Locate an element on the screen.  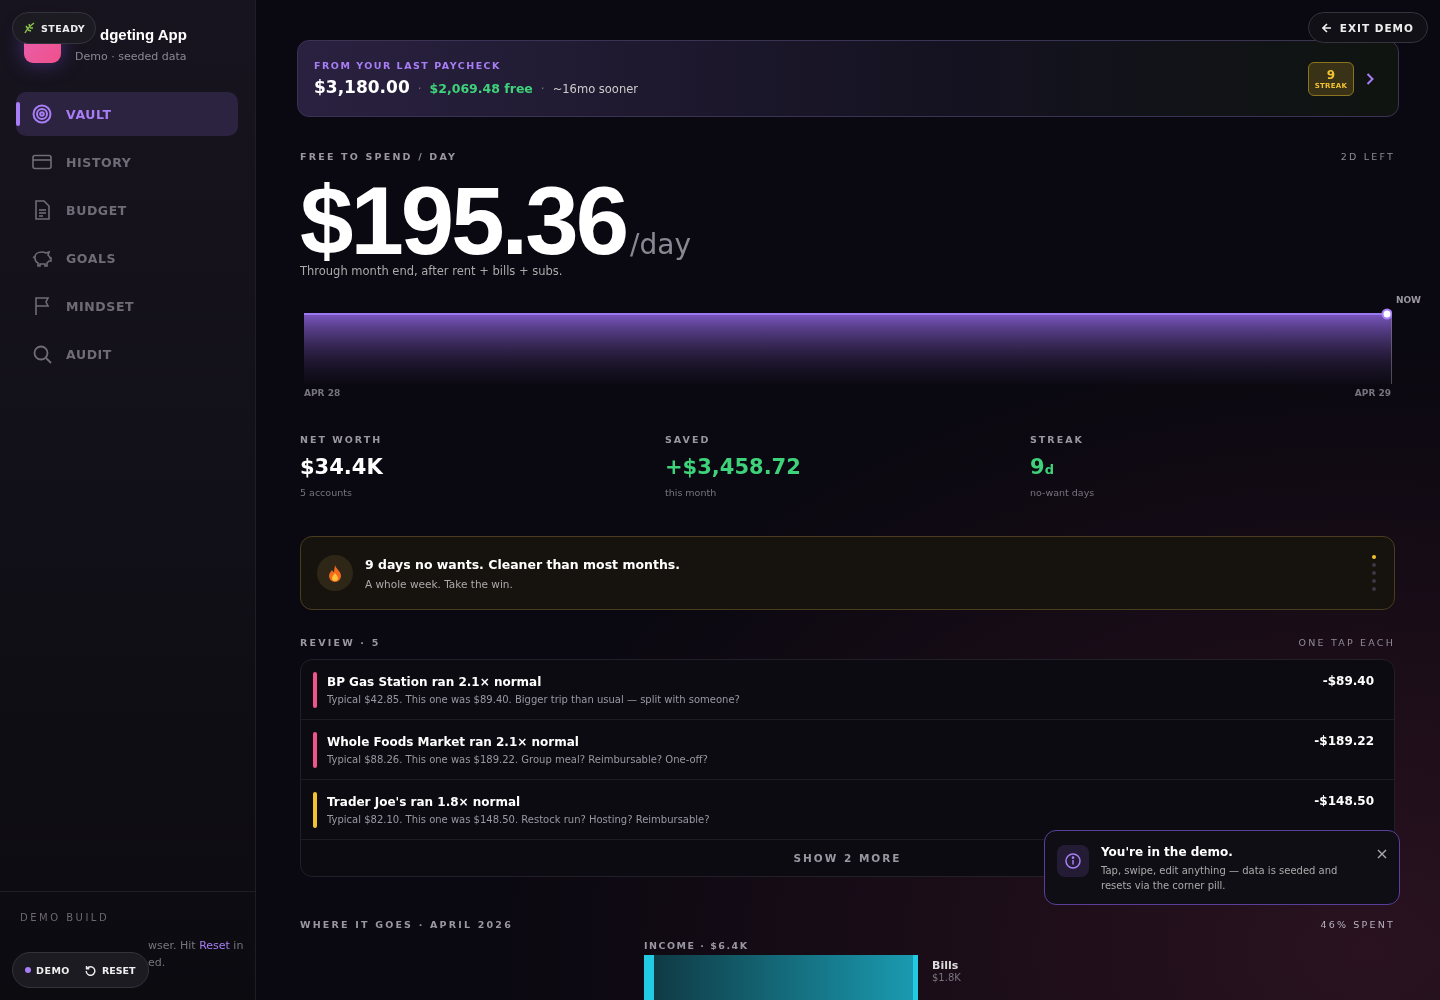
nav-item: AUDIT is located at coordinates (127, 354).